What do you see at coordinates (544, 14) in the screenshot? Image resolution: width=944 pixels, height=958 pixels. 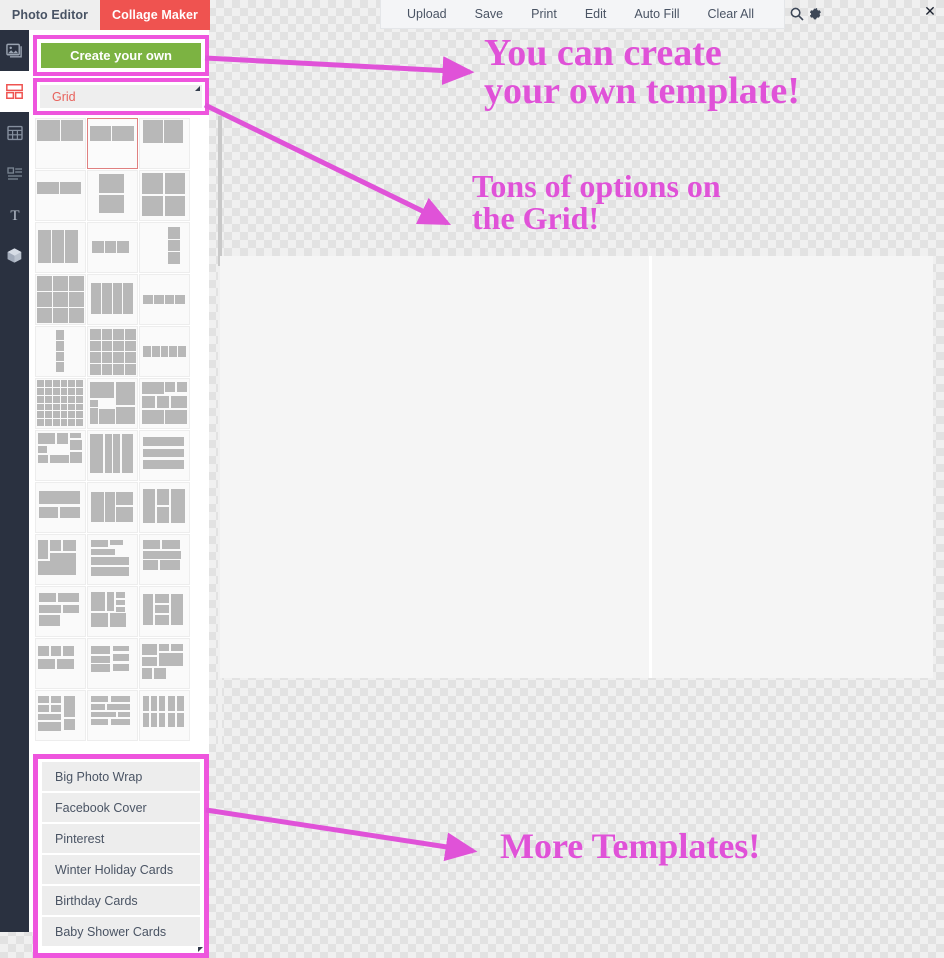 I see `print-button: Print` at bounding box center [544, 14].